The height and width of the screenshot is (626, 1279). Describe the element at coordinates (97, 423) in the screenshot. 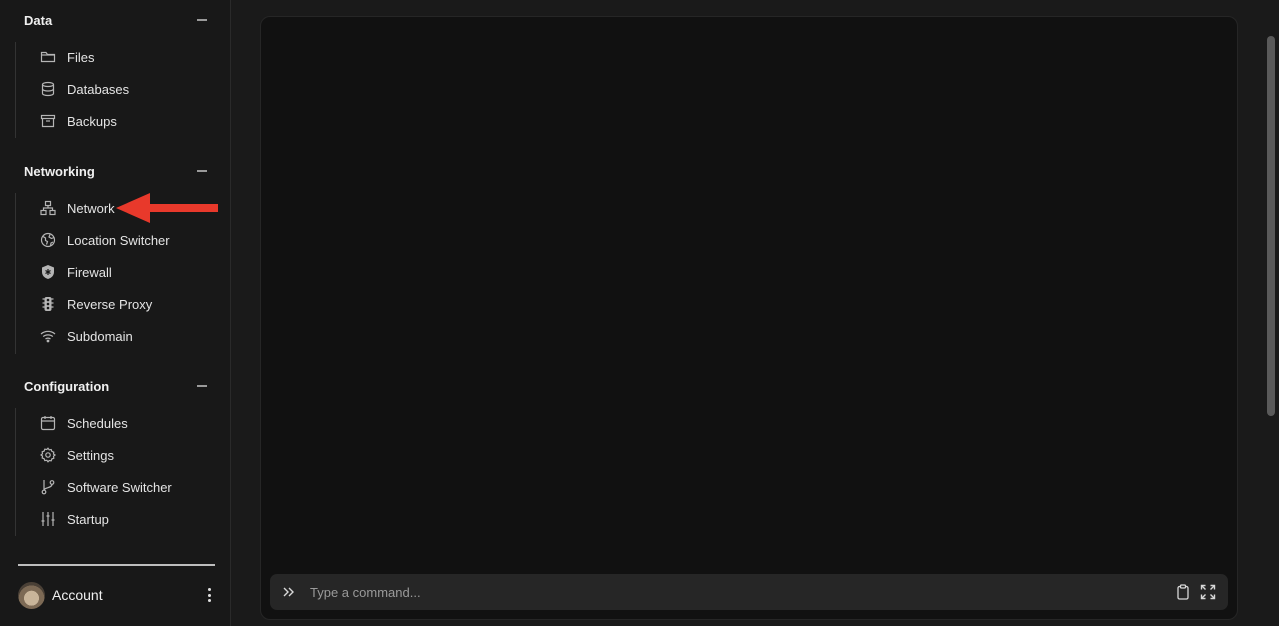

I see `sidebar-item-label: Schedules` at that location.